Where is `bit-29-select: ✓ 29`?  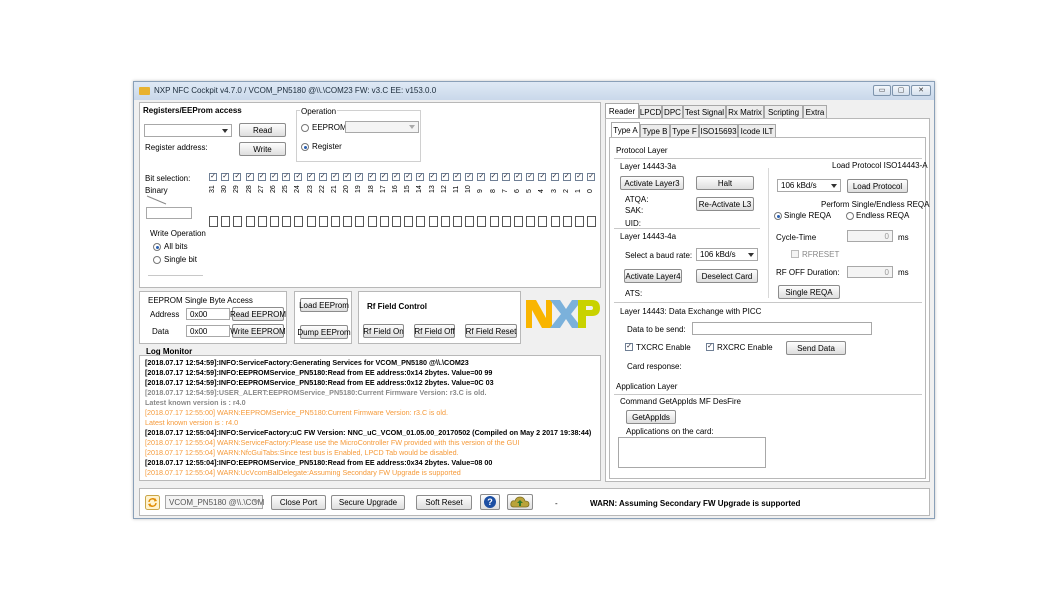 bit-29-select: ✓ 29 is located at coordinates (237, 185).